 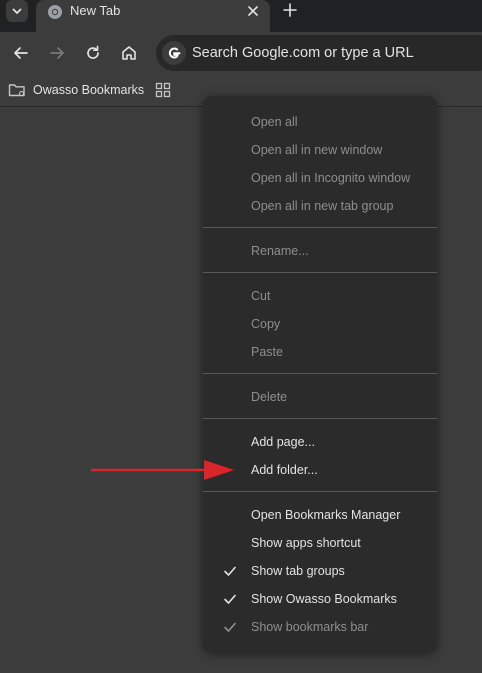 What do you see at coordinates (89, 90) in the screenshot?
I see `bookmark-folder-label: Owasso Bookmarks` at bounding box center [89, 90].